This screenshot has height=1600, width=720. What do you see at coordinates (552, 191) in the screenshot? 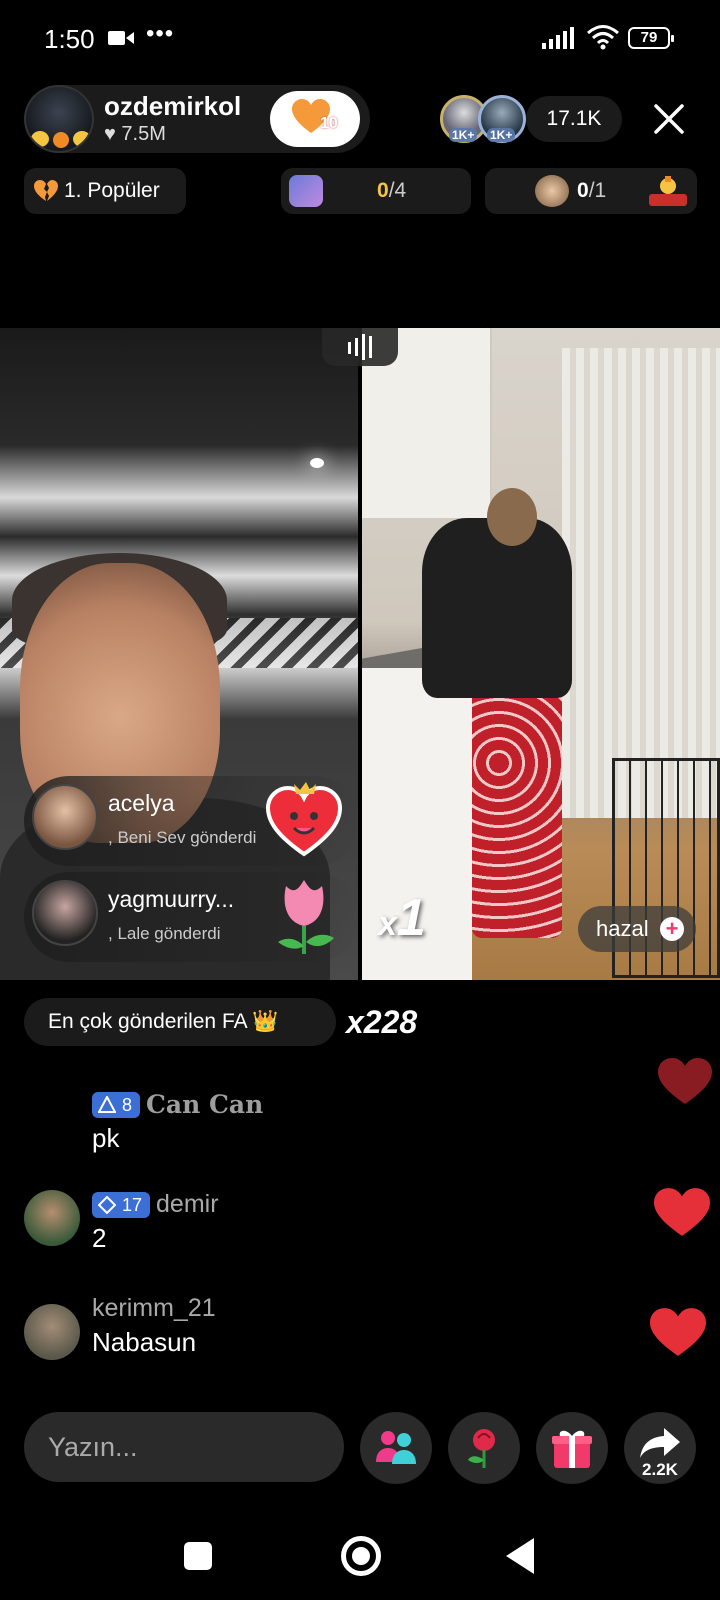
I see `gift-sender-icon` at bounding box center [552, 191].